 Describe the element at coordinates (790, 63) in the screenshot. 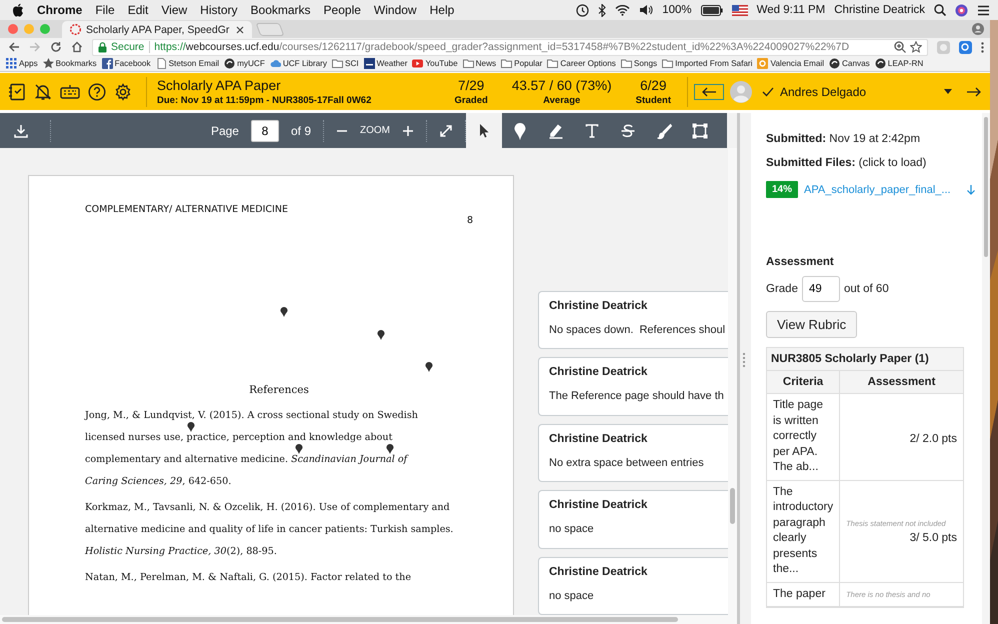

I see `bookmark-item: Valencia Email` at that location.